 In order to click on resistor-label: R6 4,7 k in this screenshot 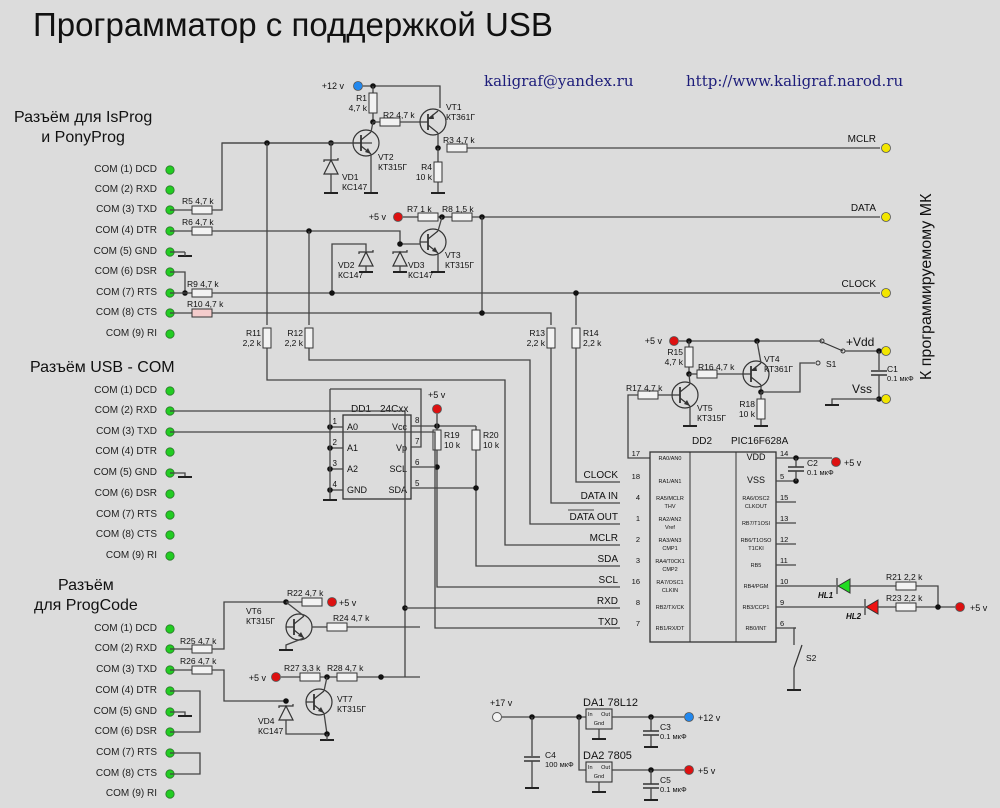, I will do `click(198, 222)`.